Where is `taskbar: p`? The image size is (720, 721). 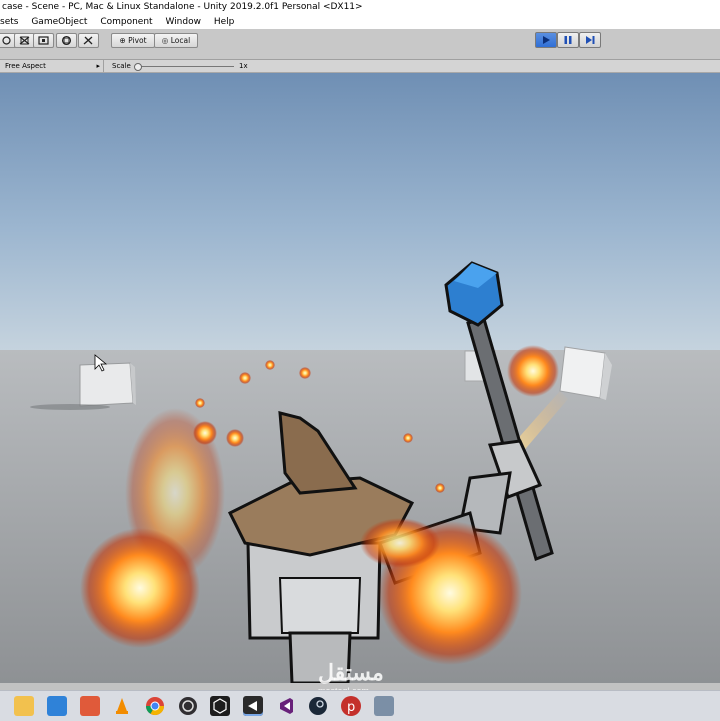 taskbar: p is located at coordinates (360, 705).